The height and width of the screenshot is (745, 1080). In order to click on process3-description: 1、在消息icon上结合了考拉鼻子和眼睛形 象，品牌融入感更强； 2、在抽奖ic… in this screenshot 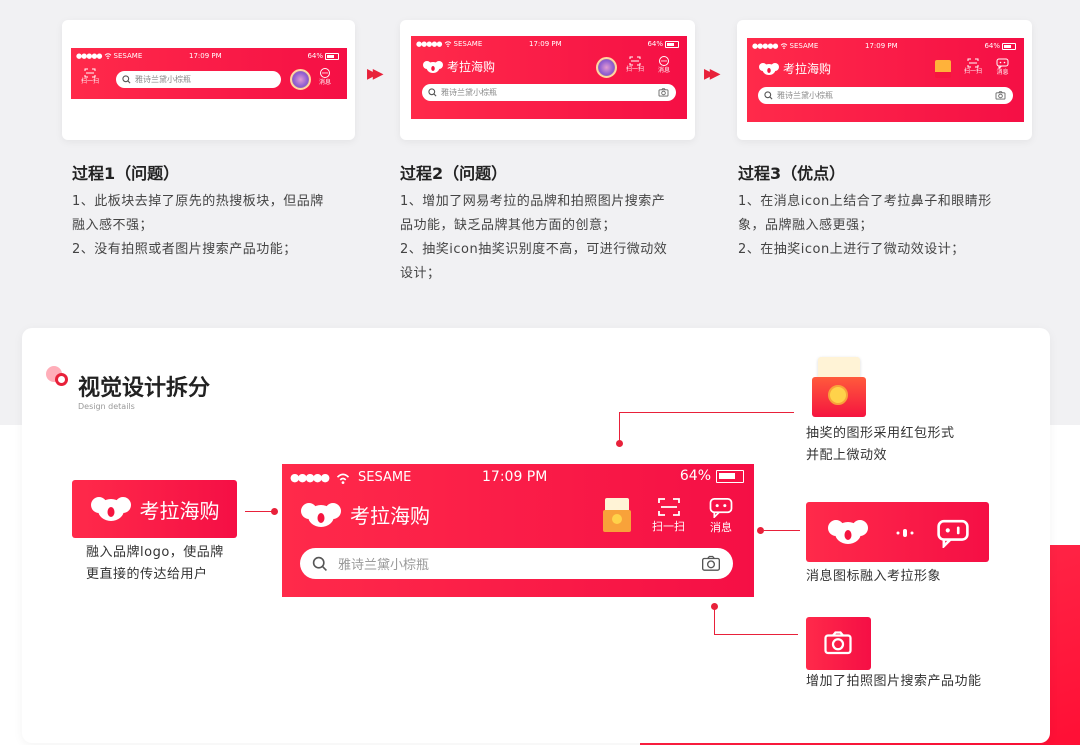, I will do `click(865, 226)`.